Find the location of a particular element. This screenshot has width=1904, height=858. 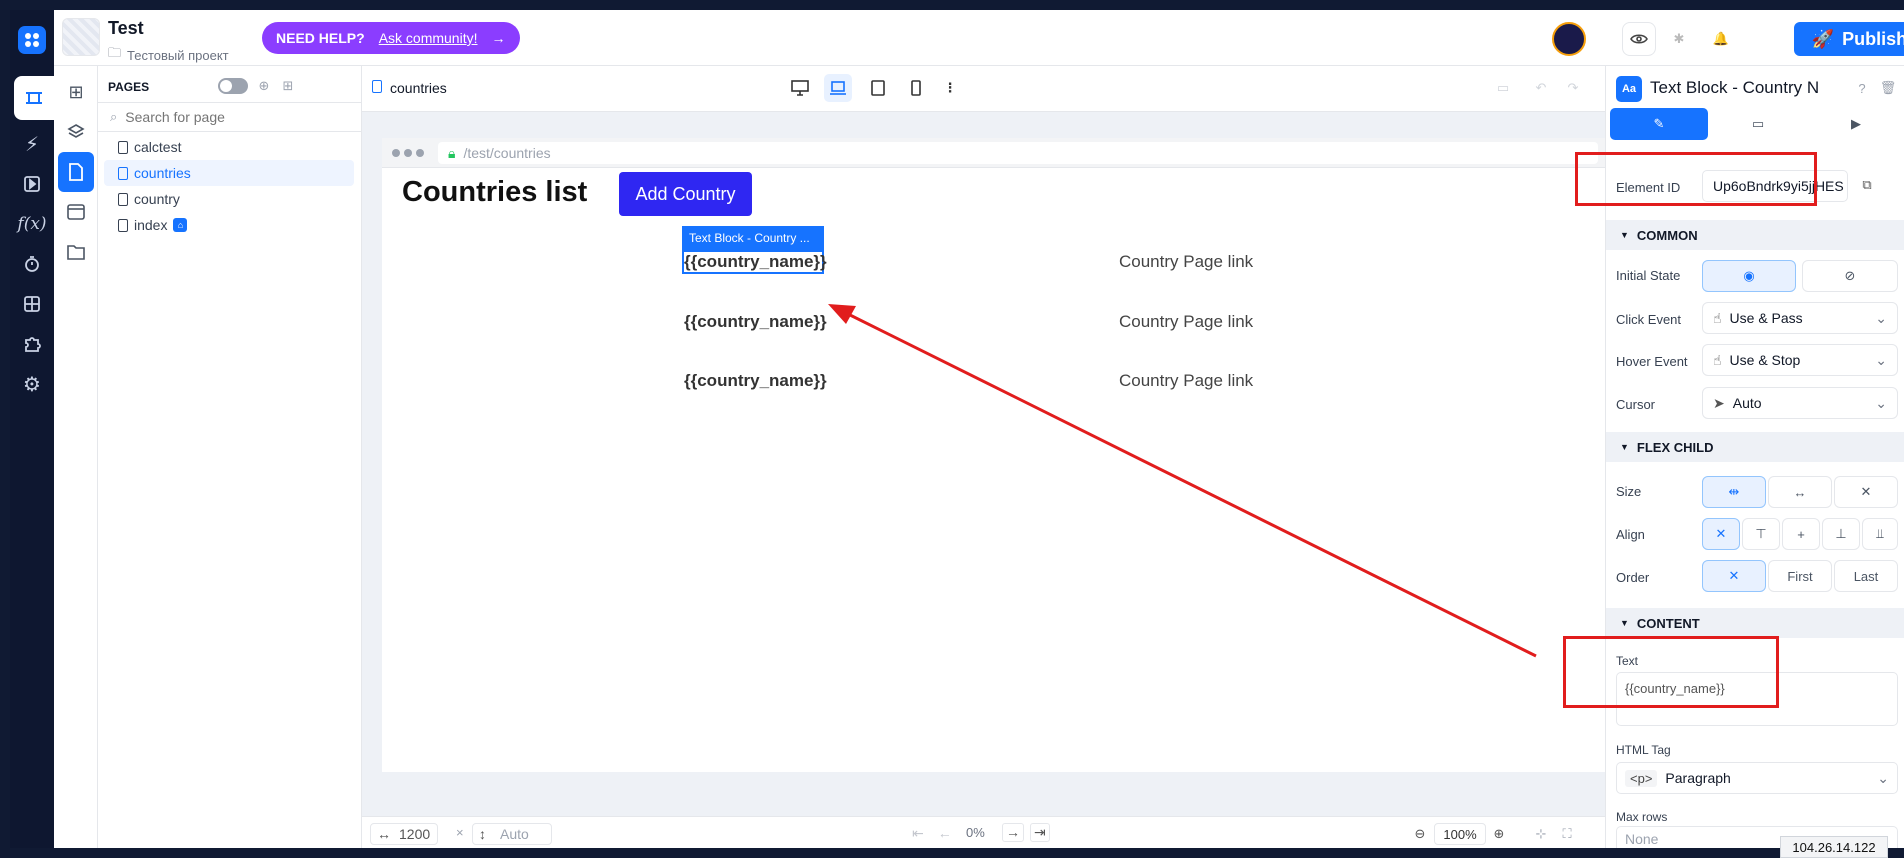

user-avatar is located at coordinates (1569, 39).